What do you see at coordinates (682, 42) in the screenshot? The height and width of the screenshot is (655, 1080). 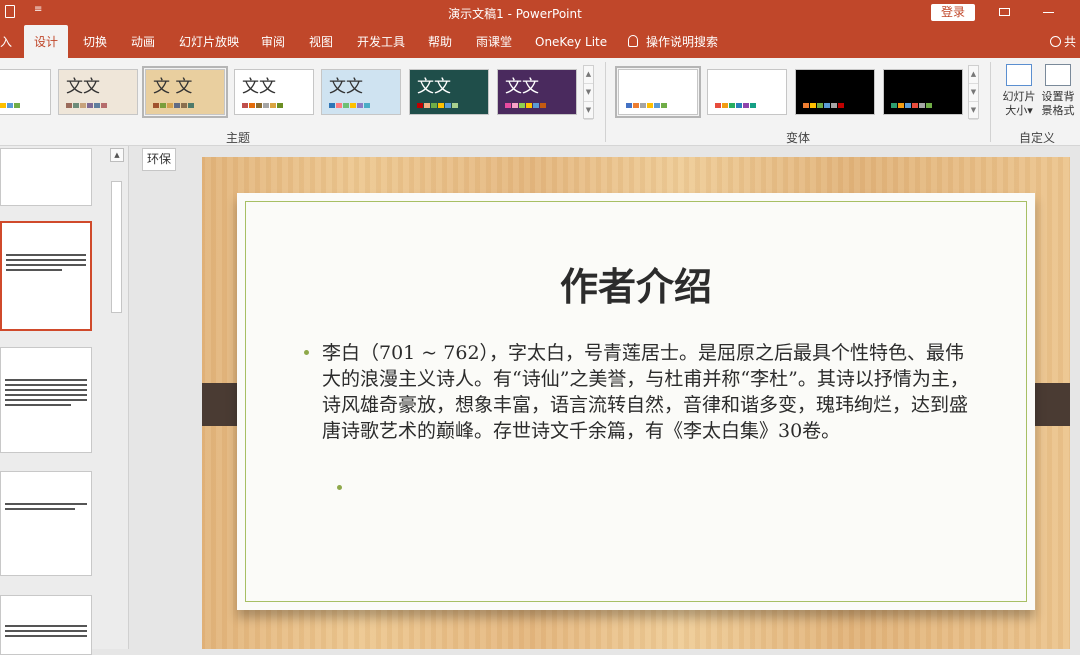 I see `tell-me-label: 操作说明搜索` at bounding box center [682, 42].